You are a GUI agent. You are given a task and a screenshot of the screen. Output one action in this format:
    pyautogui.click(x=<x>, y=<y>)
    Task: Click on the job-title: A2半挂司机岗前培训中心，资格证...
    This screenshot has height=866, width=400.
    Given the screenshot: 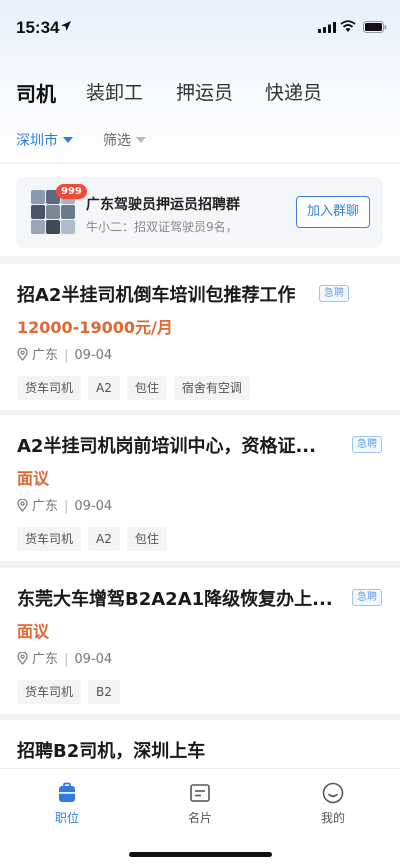 What is the action you would take?
    pyautogui.click(x=166, y=446)
    